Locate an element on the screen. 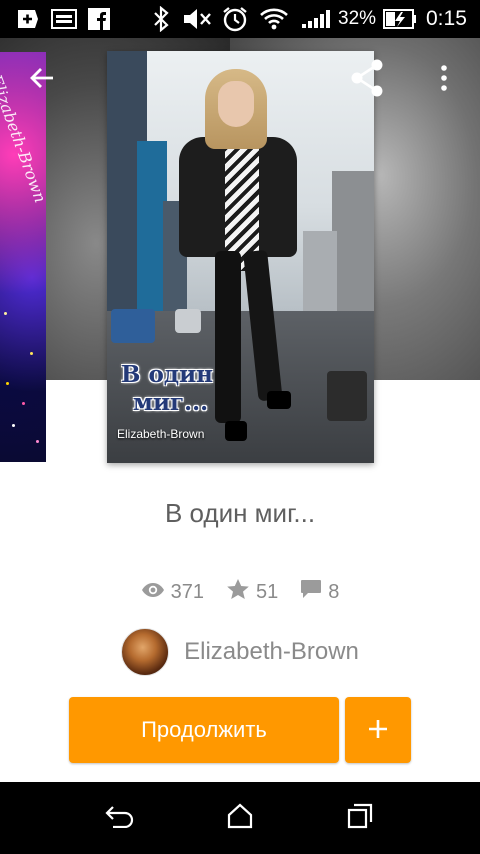 Image resolution: width=480 pixels, height=854 pixels. plus-icon is located at coordinates (378, 730).